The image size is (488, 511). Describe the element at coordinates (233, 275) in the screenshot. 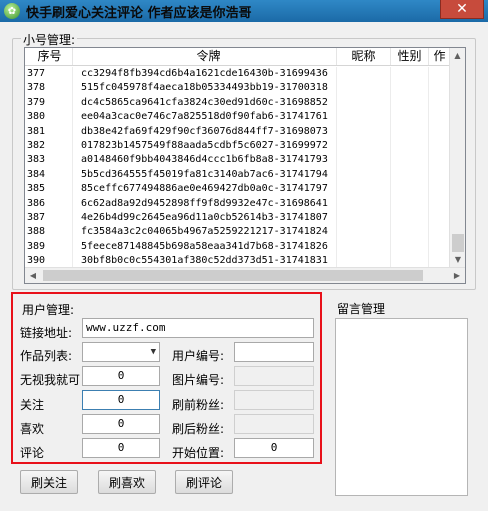

I see `horizontal-scroll-thumb` at that location.